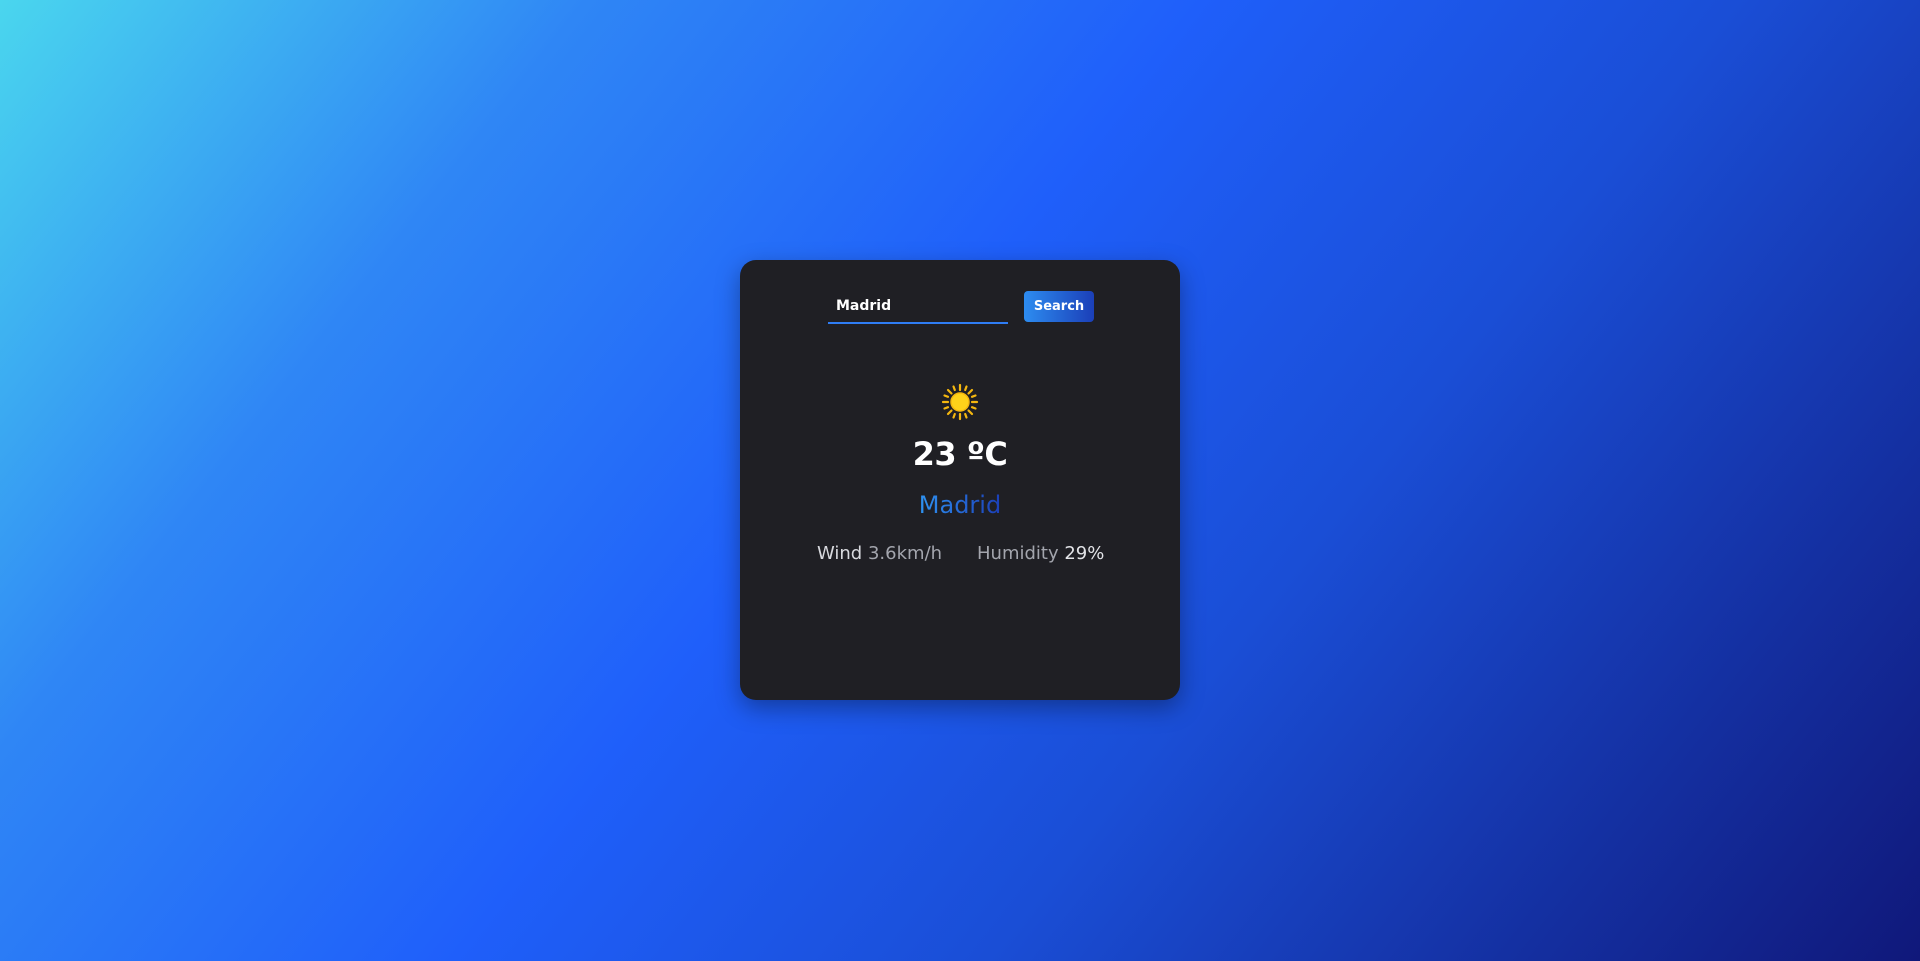 This screenshot has width=1920, height=961. What do you see at coordinates (840, 553) in the screenshot?
I see `wind-label: Wind` at bounding box center [840, 553].